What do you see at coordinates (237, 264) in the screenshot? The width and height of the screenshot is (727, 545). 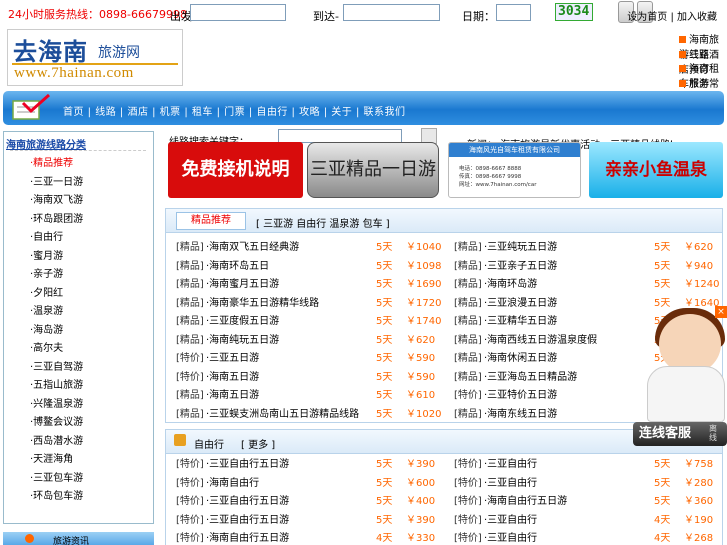 I see `row-title: ·海南环岛五日` at bounding box center [237, 264].